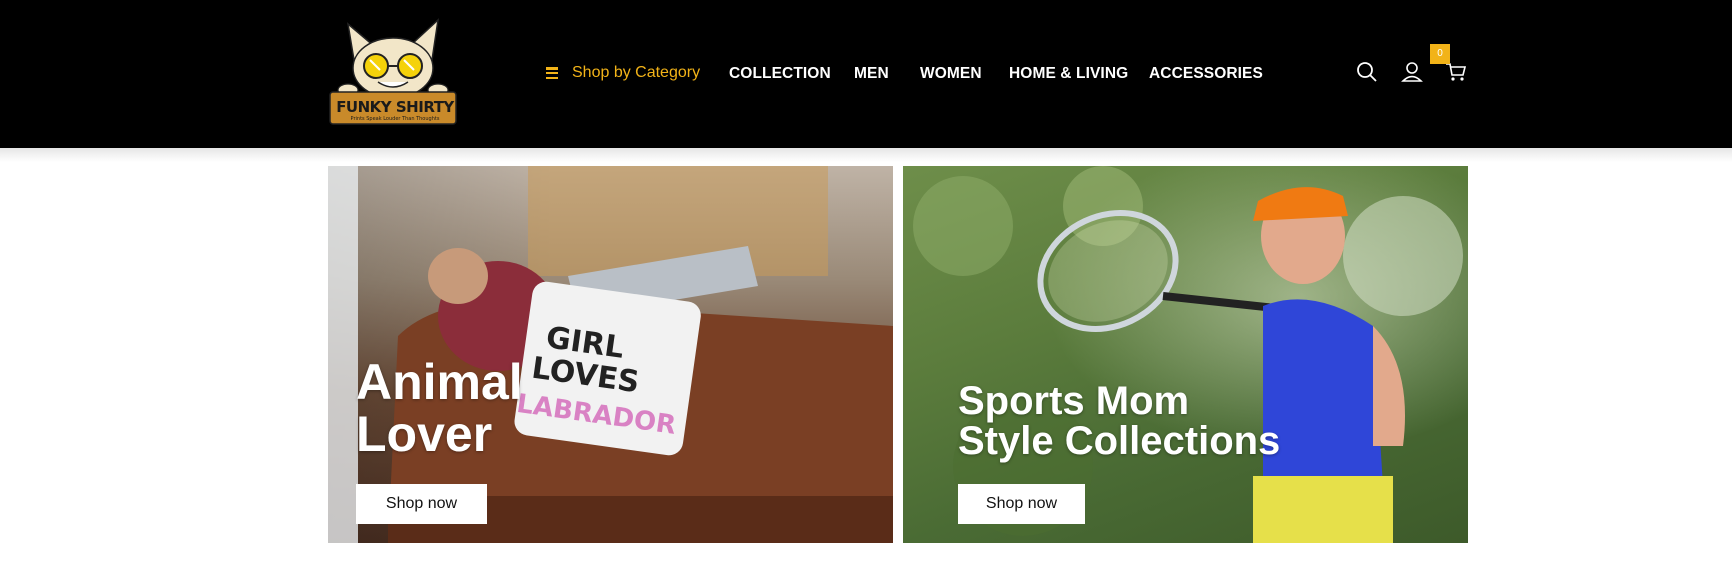  What do you see at coordinates (1440, 54) in the screenshot?
I see `cart-count-badge: 0` at bounding box center [1440, 54].